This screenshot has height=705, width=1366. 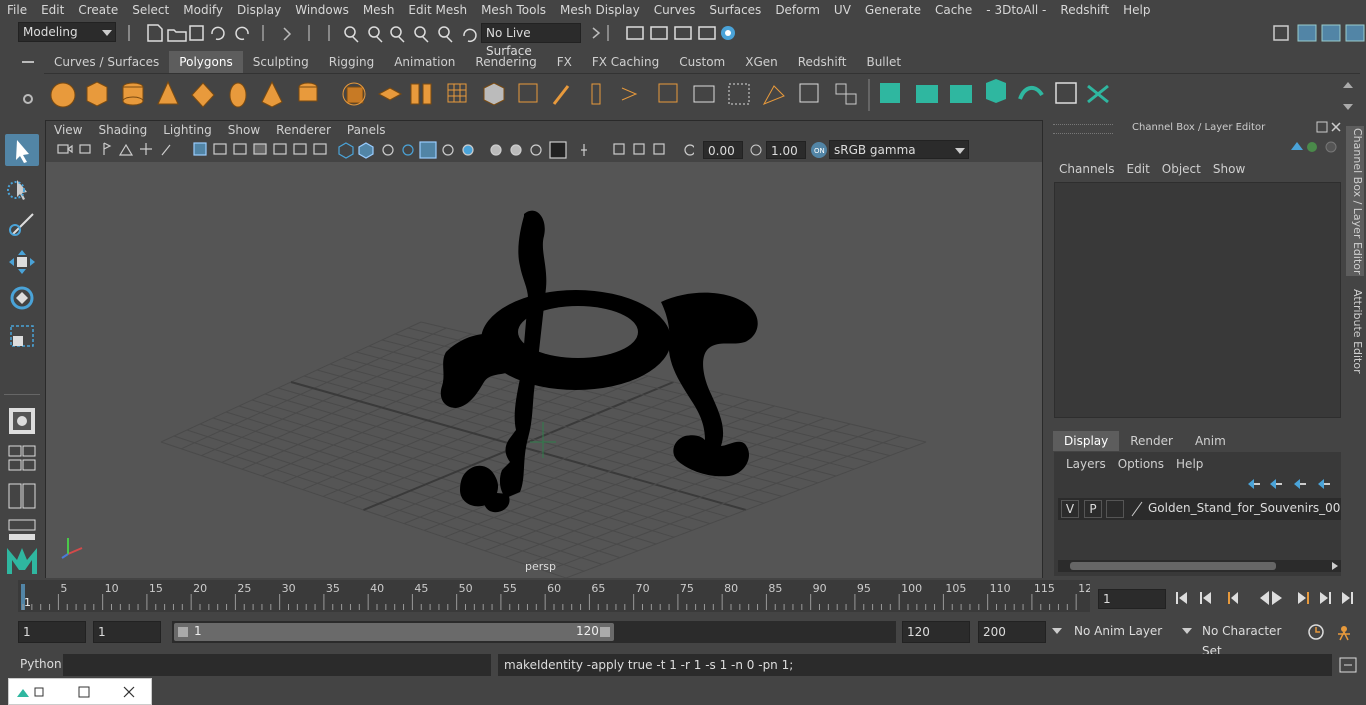 I want to click on layer-playback-toggle: P, so click(x=1093, y=509).